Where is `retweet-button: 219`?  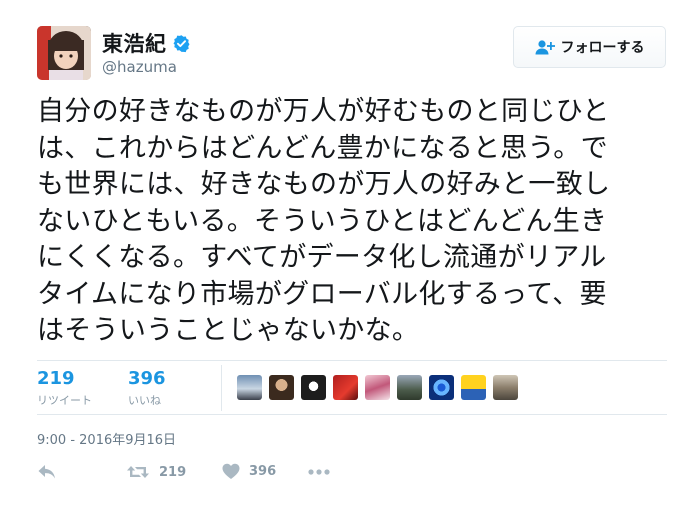
retweet-button: 219 is located at coordinates (156, 472).